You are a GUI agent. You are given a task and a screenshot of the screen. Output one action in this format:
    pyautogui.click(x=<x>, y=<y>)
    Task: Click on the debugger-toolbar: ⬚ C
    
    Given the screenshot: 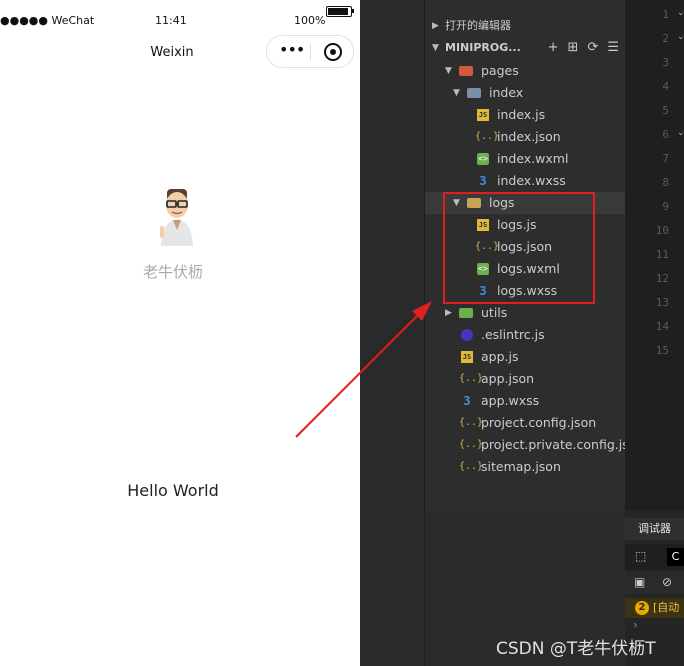 What is the action you would take?
    pyautogui.click(x=654, y=557)
    